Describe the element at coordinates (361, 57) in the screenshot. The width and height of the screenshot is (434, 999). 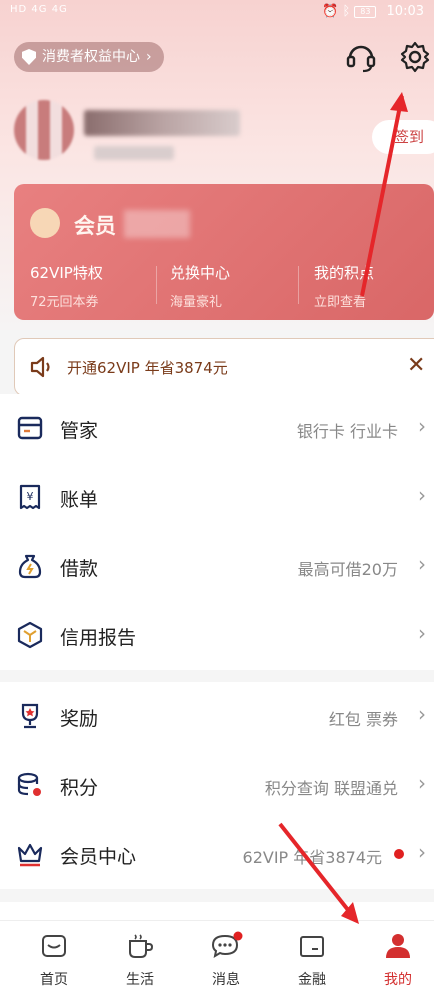
I see `headset-icon` at that location.